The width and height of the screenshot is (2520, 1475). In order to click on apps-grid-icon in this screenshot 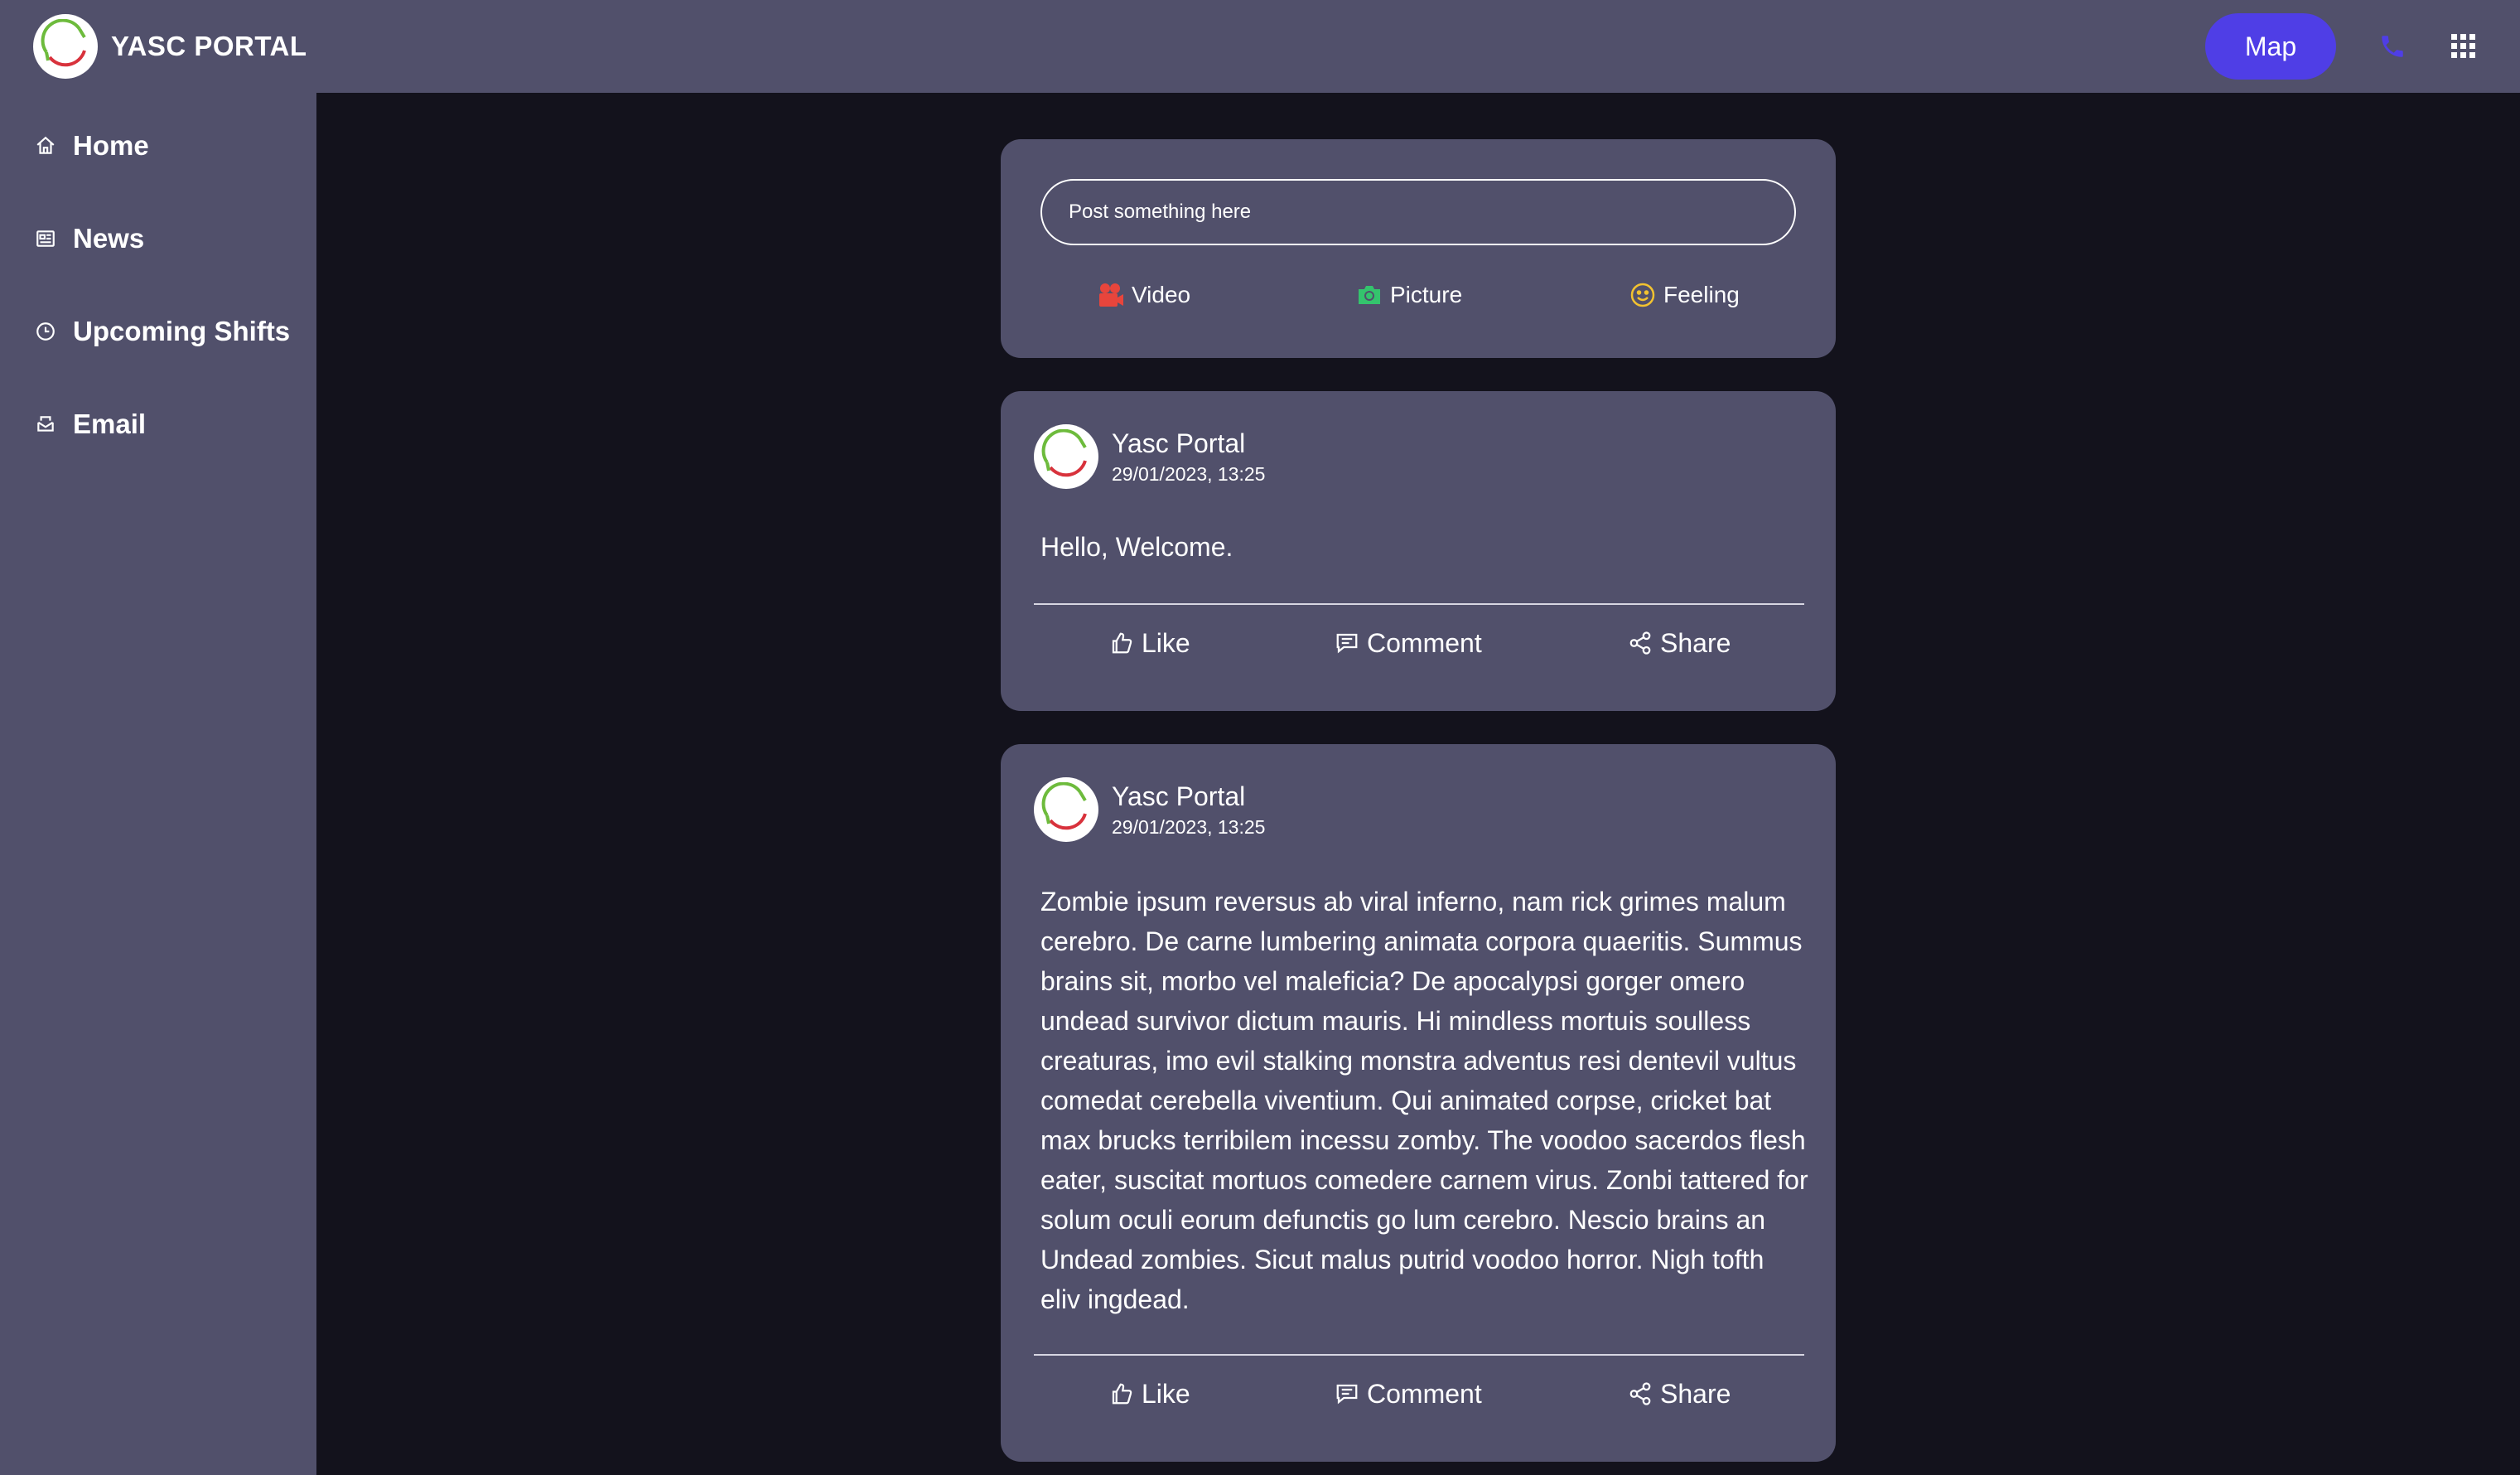, I will do `click(2463, 46)`.